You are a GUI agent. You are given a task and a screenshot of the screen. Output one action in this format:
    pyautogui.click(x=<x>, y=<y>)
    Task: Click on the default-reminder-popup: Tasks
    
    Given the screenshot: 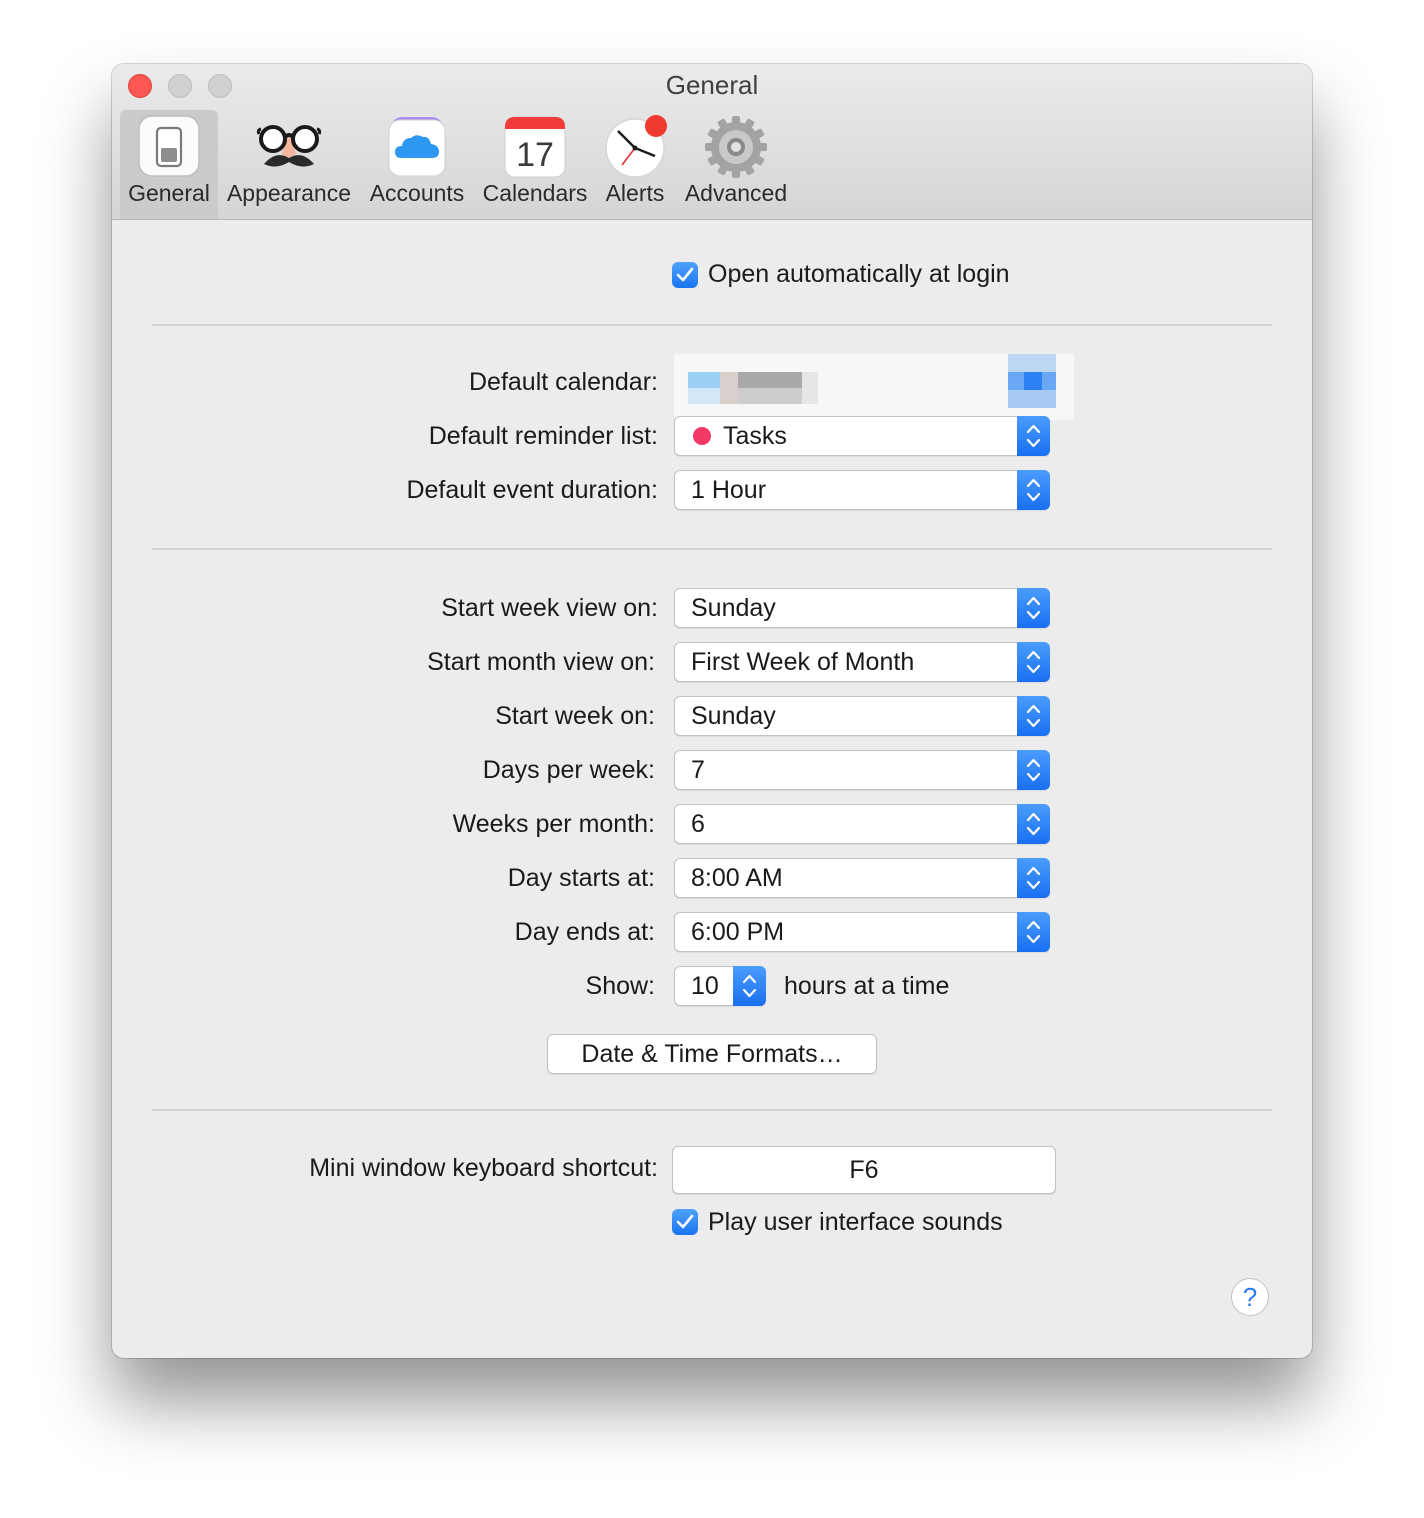 What is the action you would take?
    pyautogui.click(x=862, y=436)
    